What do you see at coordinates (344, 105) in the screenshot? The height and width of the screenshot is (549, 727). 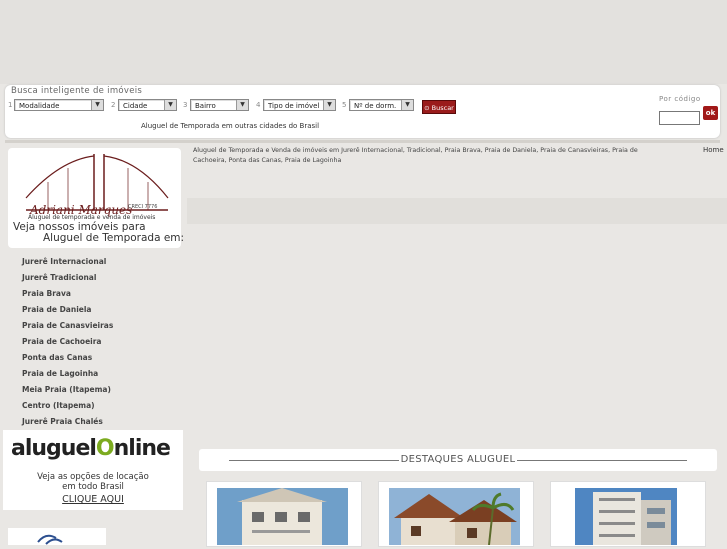 I see `step-number: 5` at bounding box center [344, 105].